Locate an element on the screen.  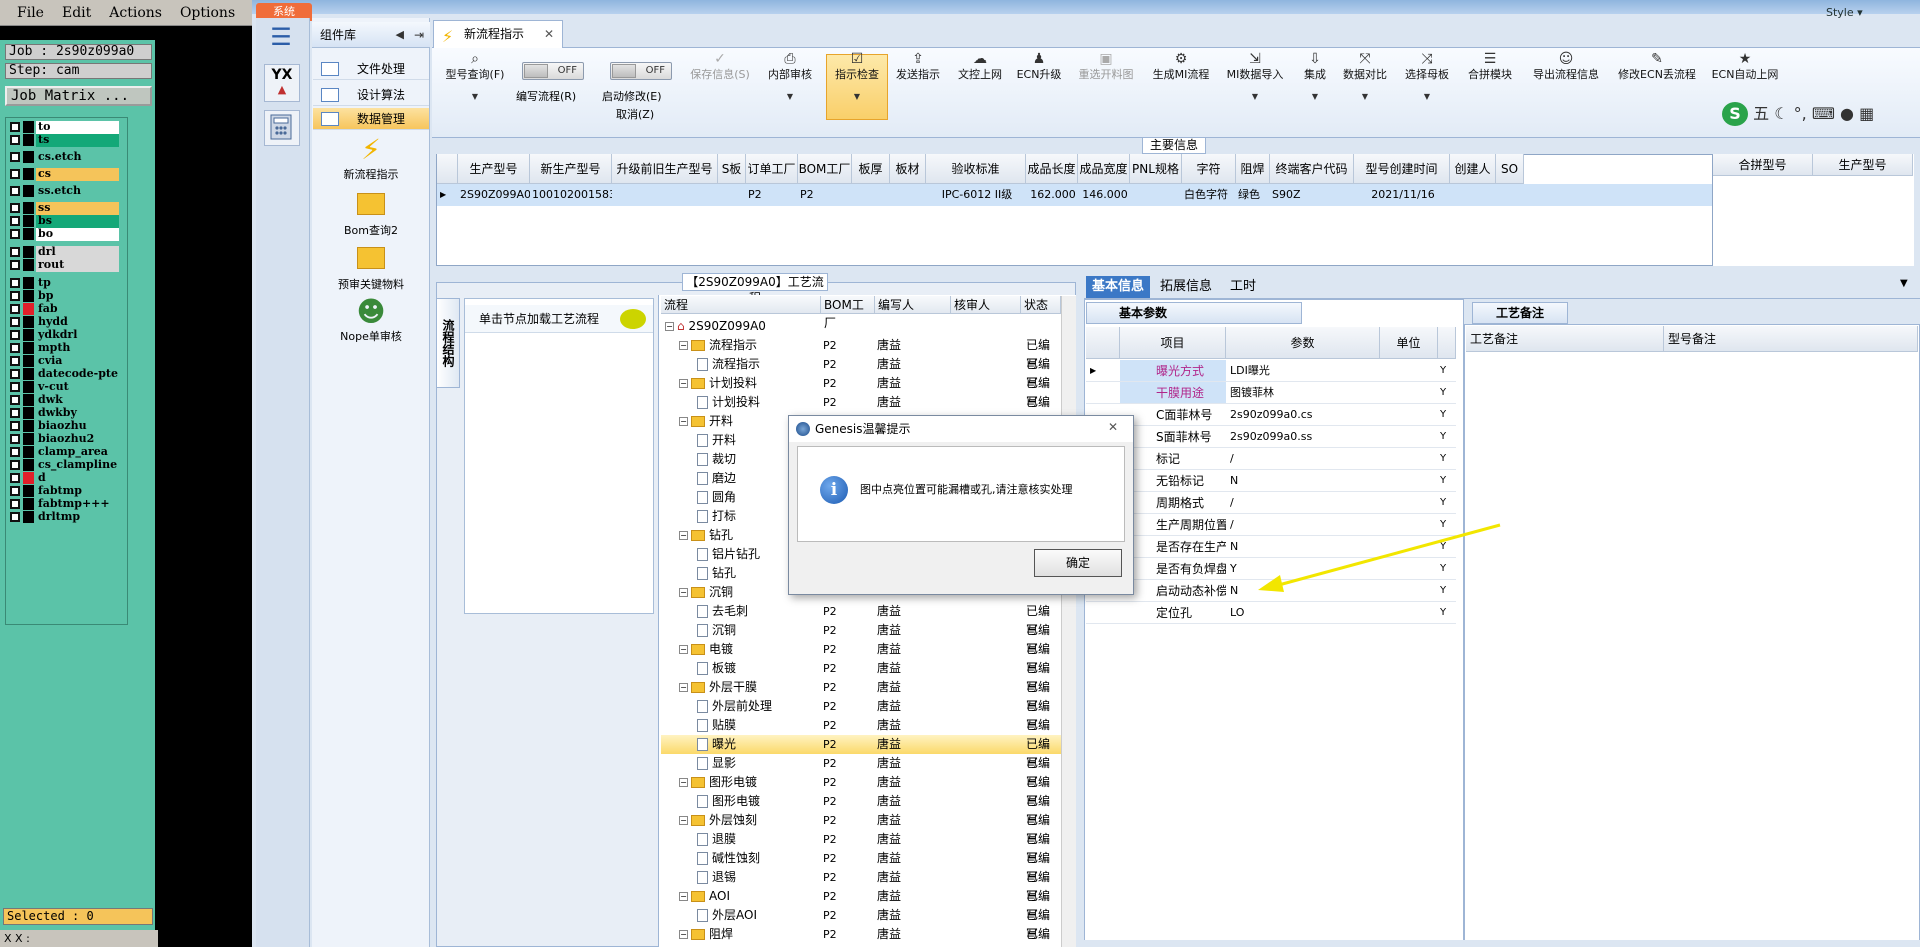
tree-row: 图形电镀 P2 唐益 已编写 is located at coordinates (861, 809).